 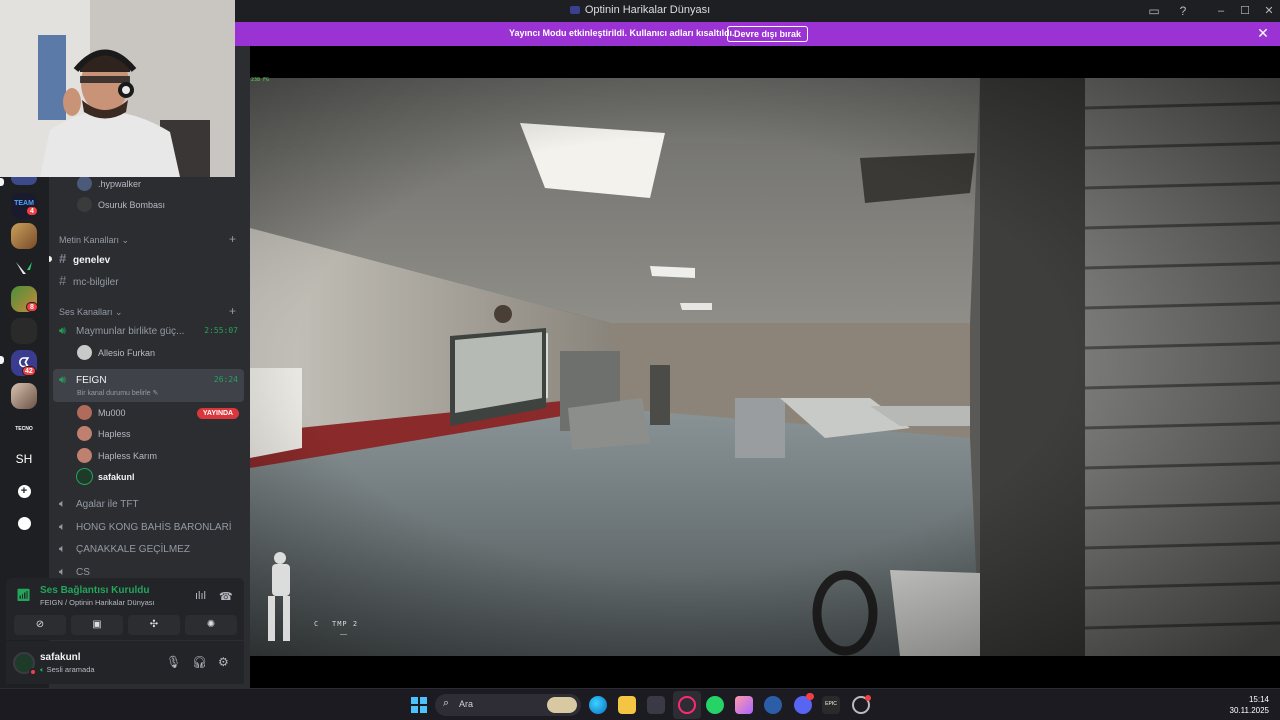 I want to click on gear-icon: ⚙, so click(x=223, y=662).